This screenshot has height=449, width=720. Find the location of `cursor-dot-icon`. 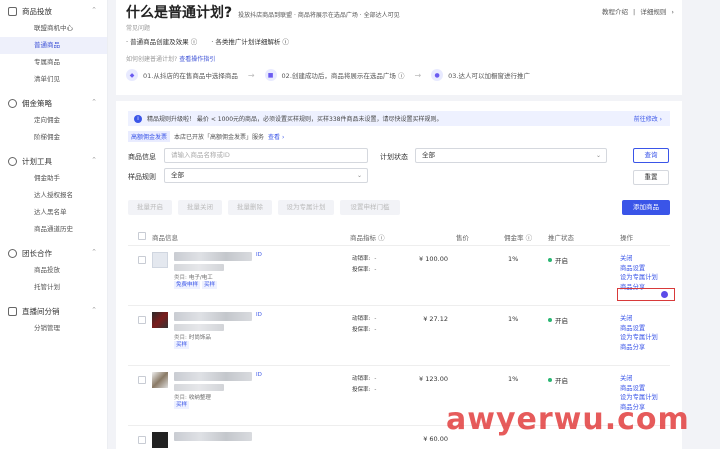

cursor-dot-icon is located at coordinates (664, 294).